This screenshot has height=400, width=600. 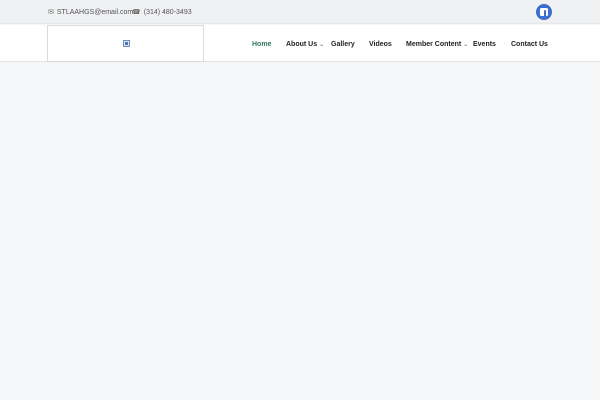 What do you see at coordinates (434, 44) in the screenshot?
I see `nav-member-content-label: Member Content` at bounding box center [434, 44].